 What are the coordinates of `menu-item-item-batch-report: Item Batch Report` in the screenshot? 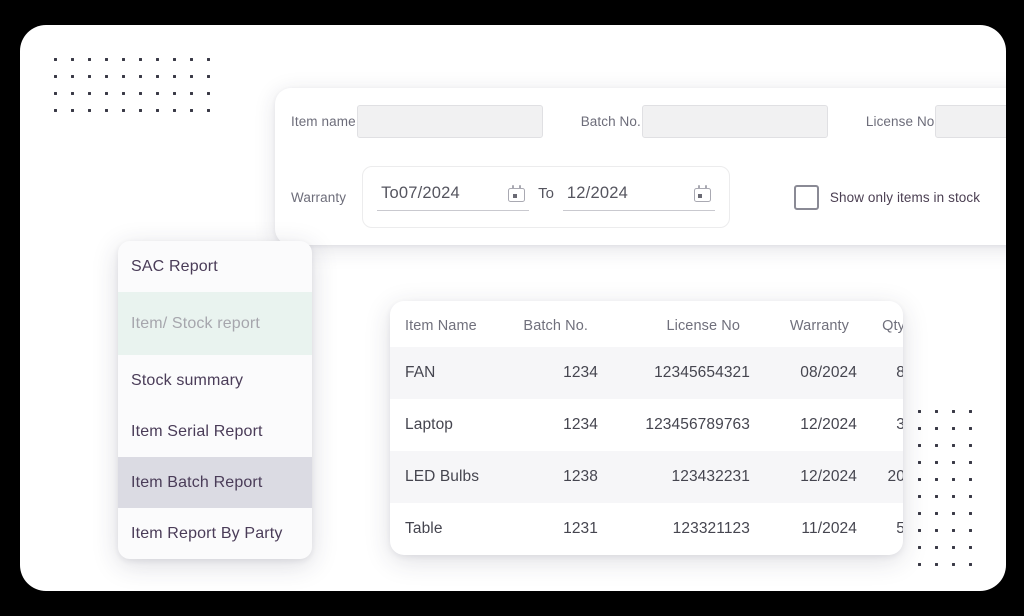 It's located at (215, 482).